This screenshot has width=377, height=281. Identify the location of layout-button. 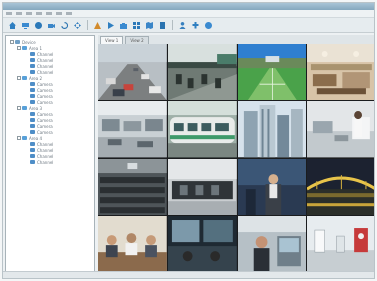
(136, 25).